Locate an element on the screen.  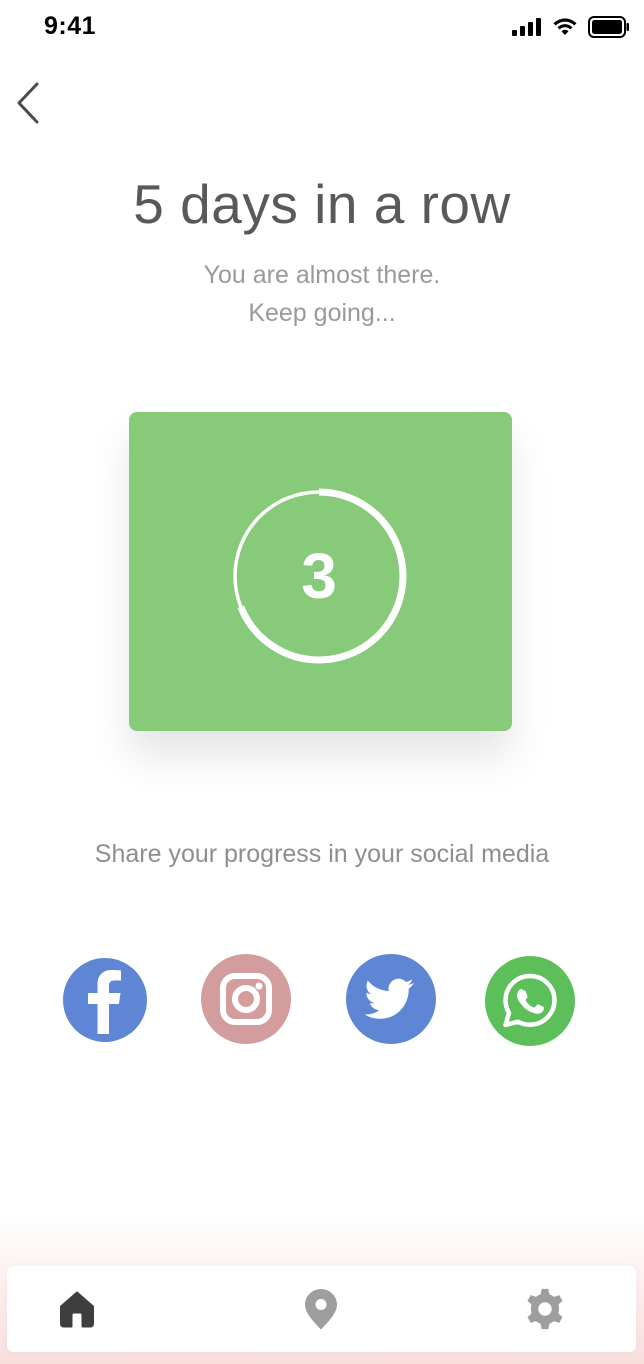
home-icon is located at coordinates (77, 1309).